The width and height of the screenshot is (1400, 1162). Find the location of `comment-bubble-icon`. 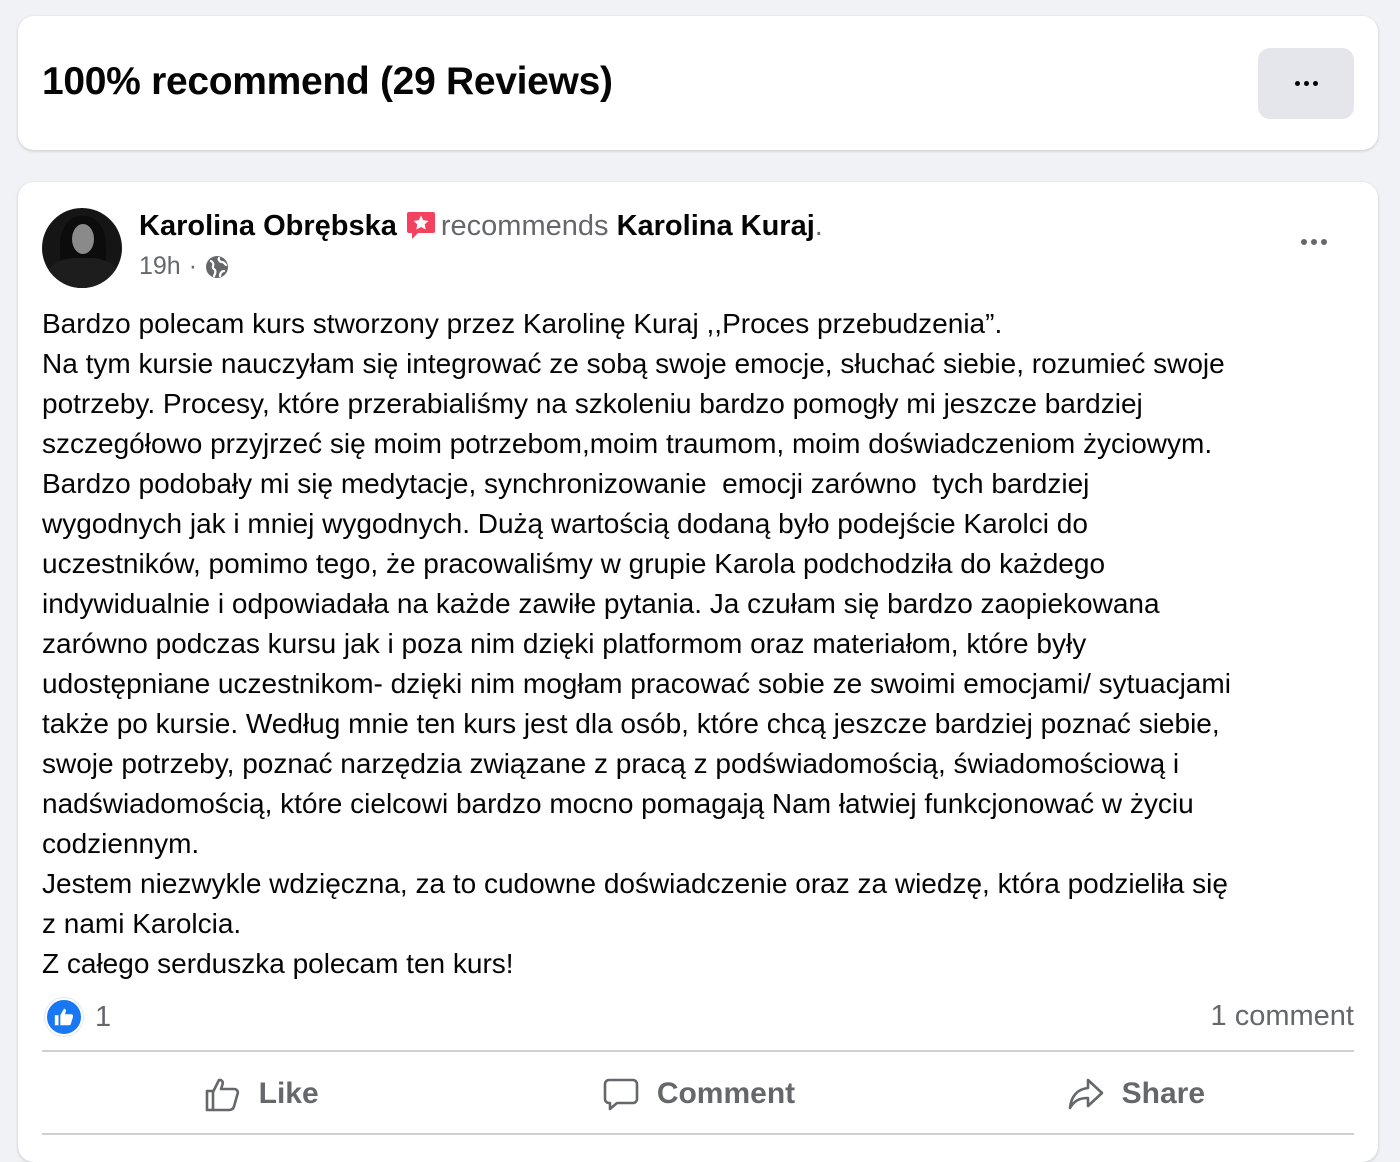

comment-bubble-icon is located at coordinates (621, 1094).